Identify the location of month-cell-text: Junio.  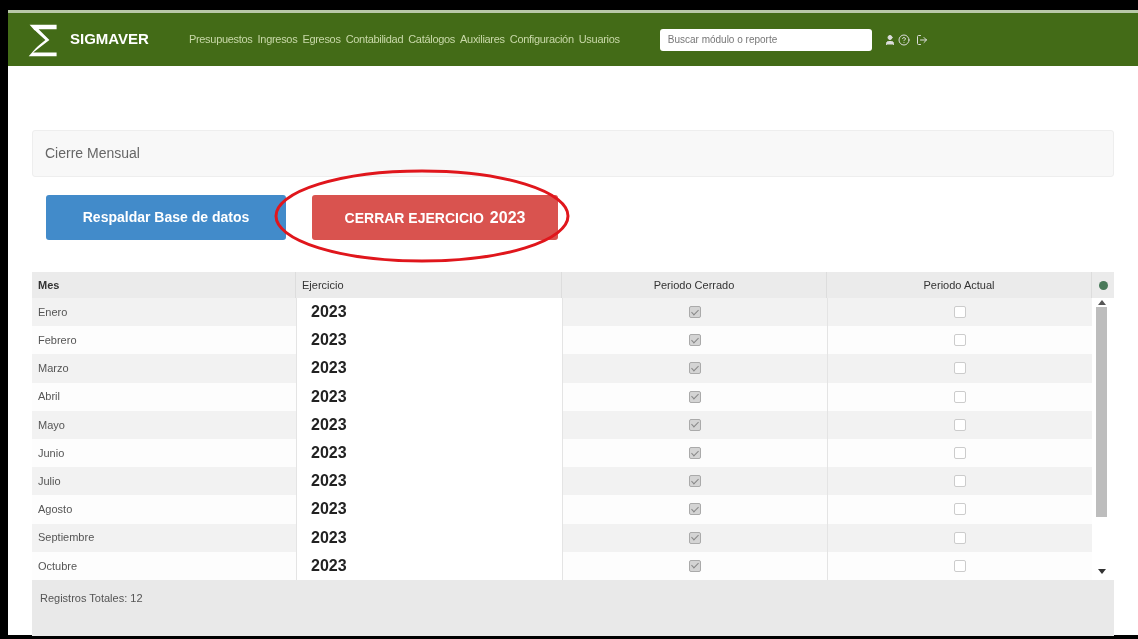
(51, 453).